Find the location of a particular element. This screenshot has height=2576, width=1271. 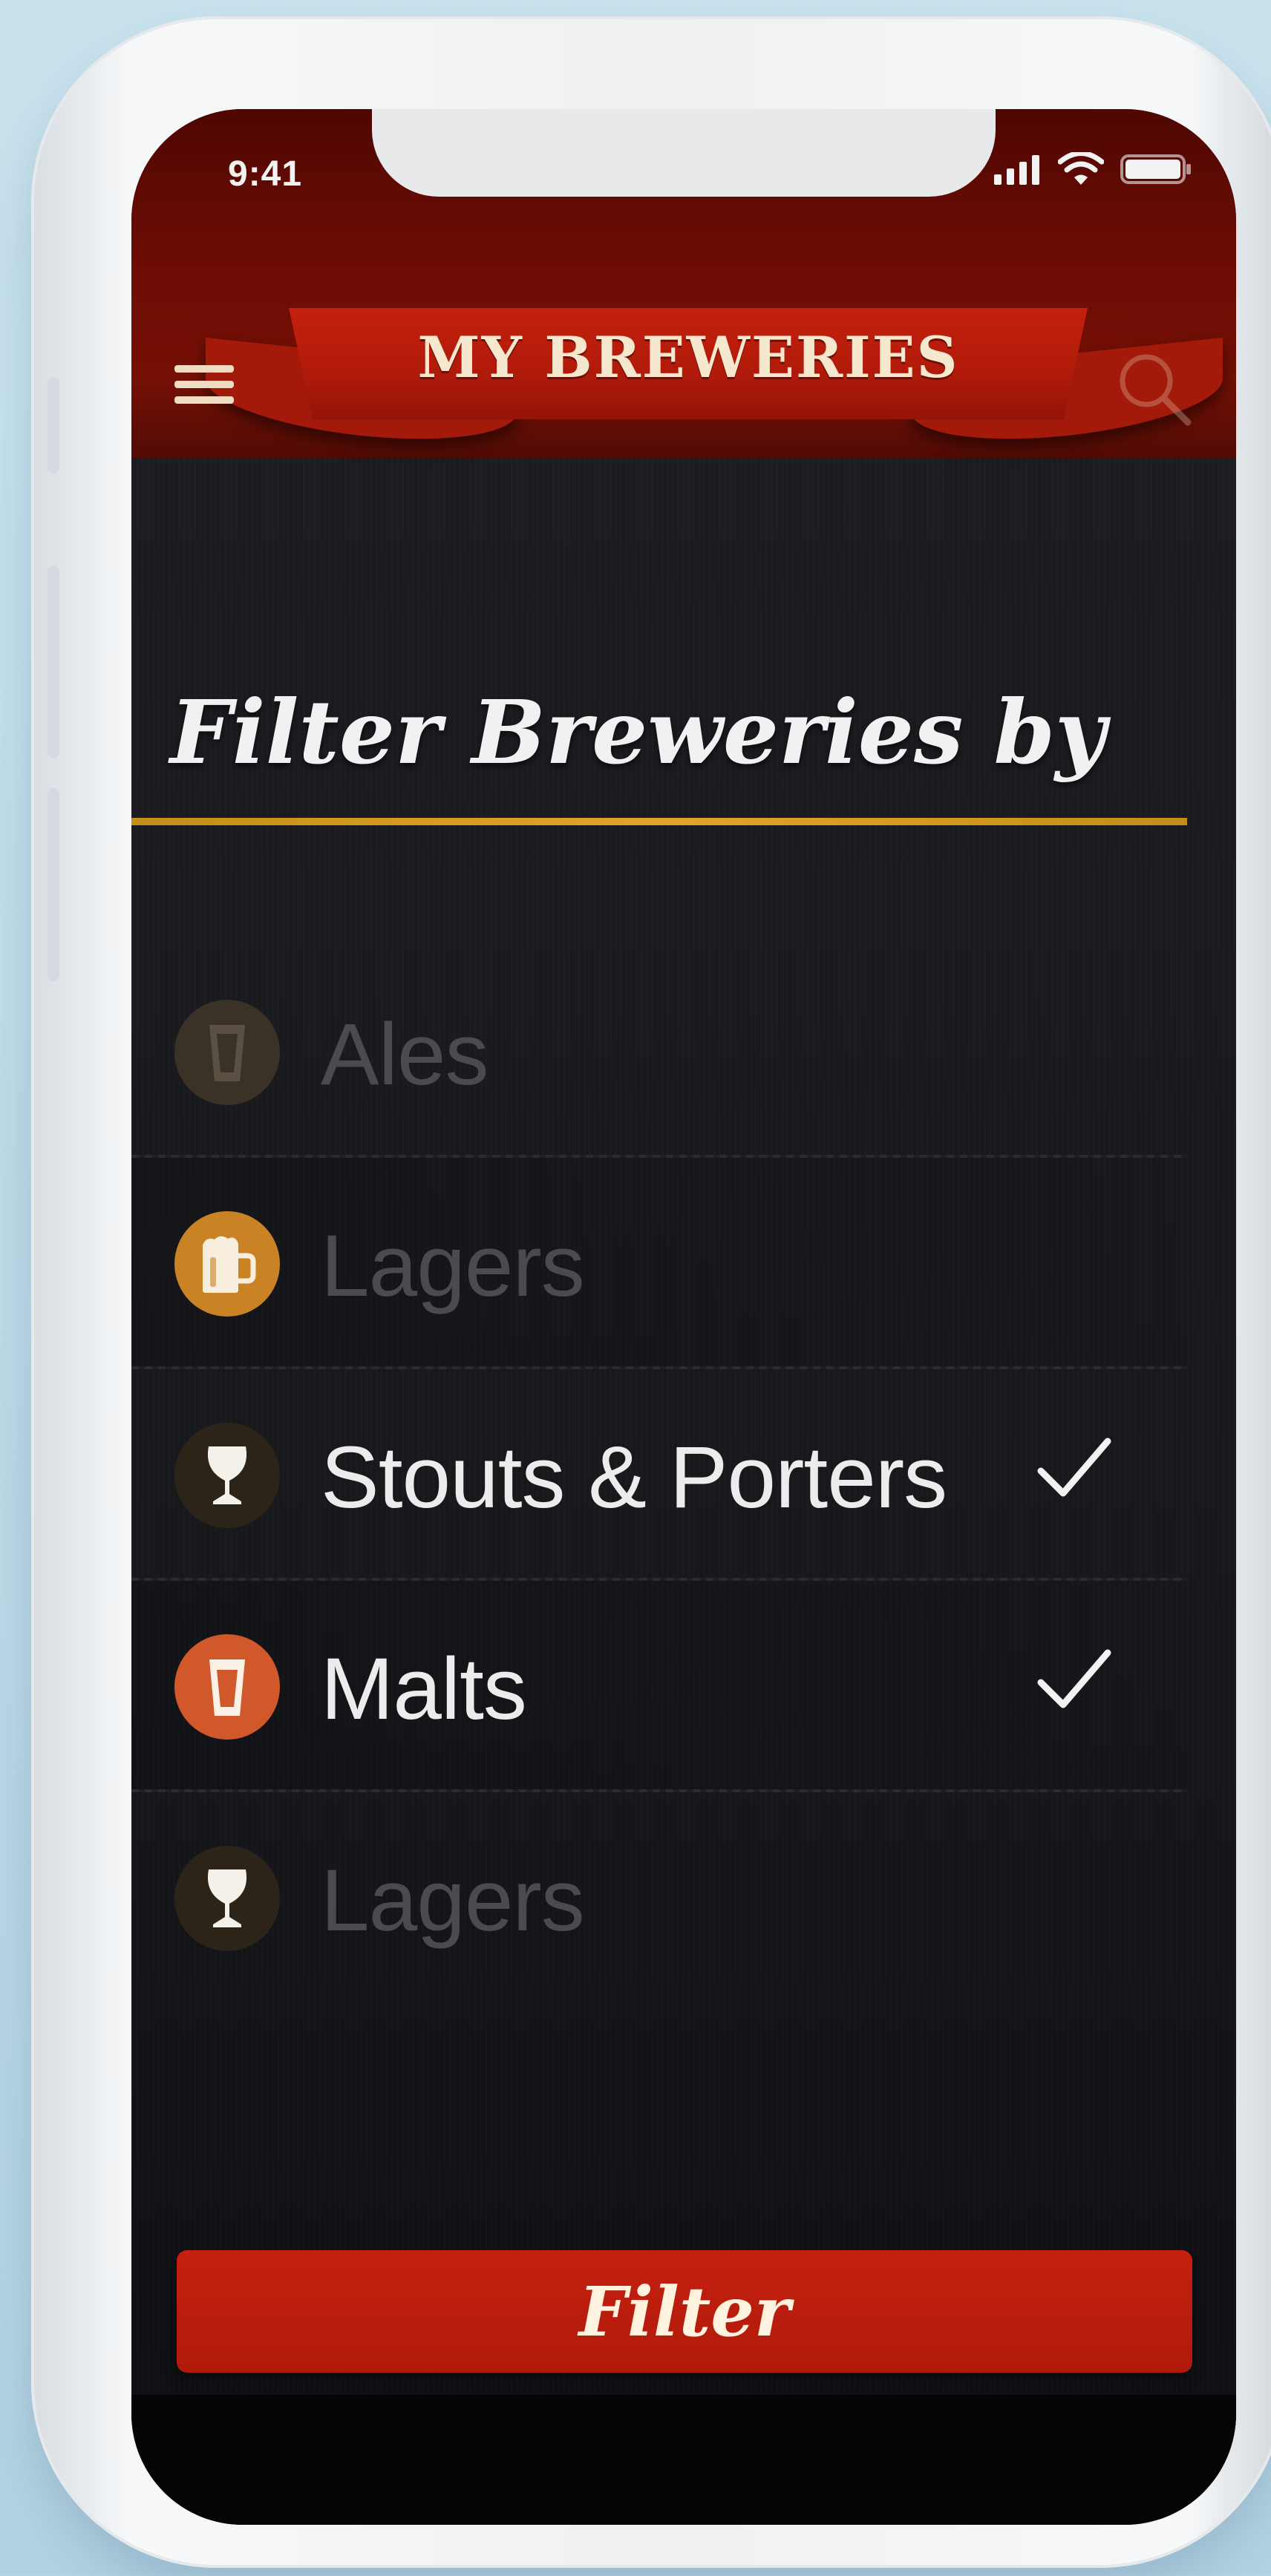

option-label: Malts is located at coordinates (424, 1689).